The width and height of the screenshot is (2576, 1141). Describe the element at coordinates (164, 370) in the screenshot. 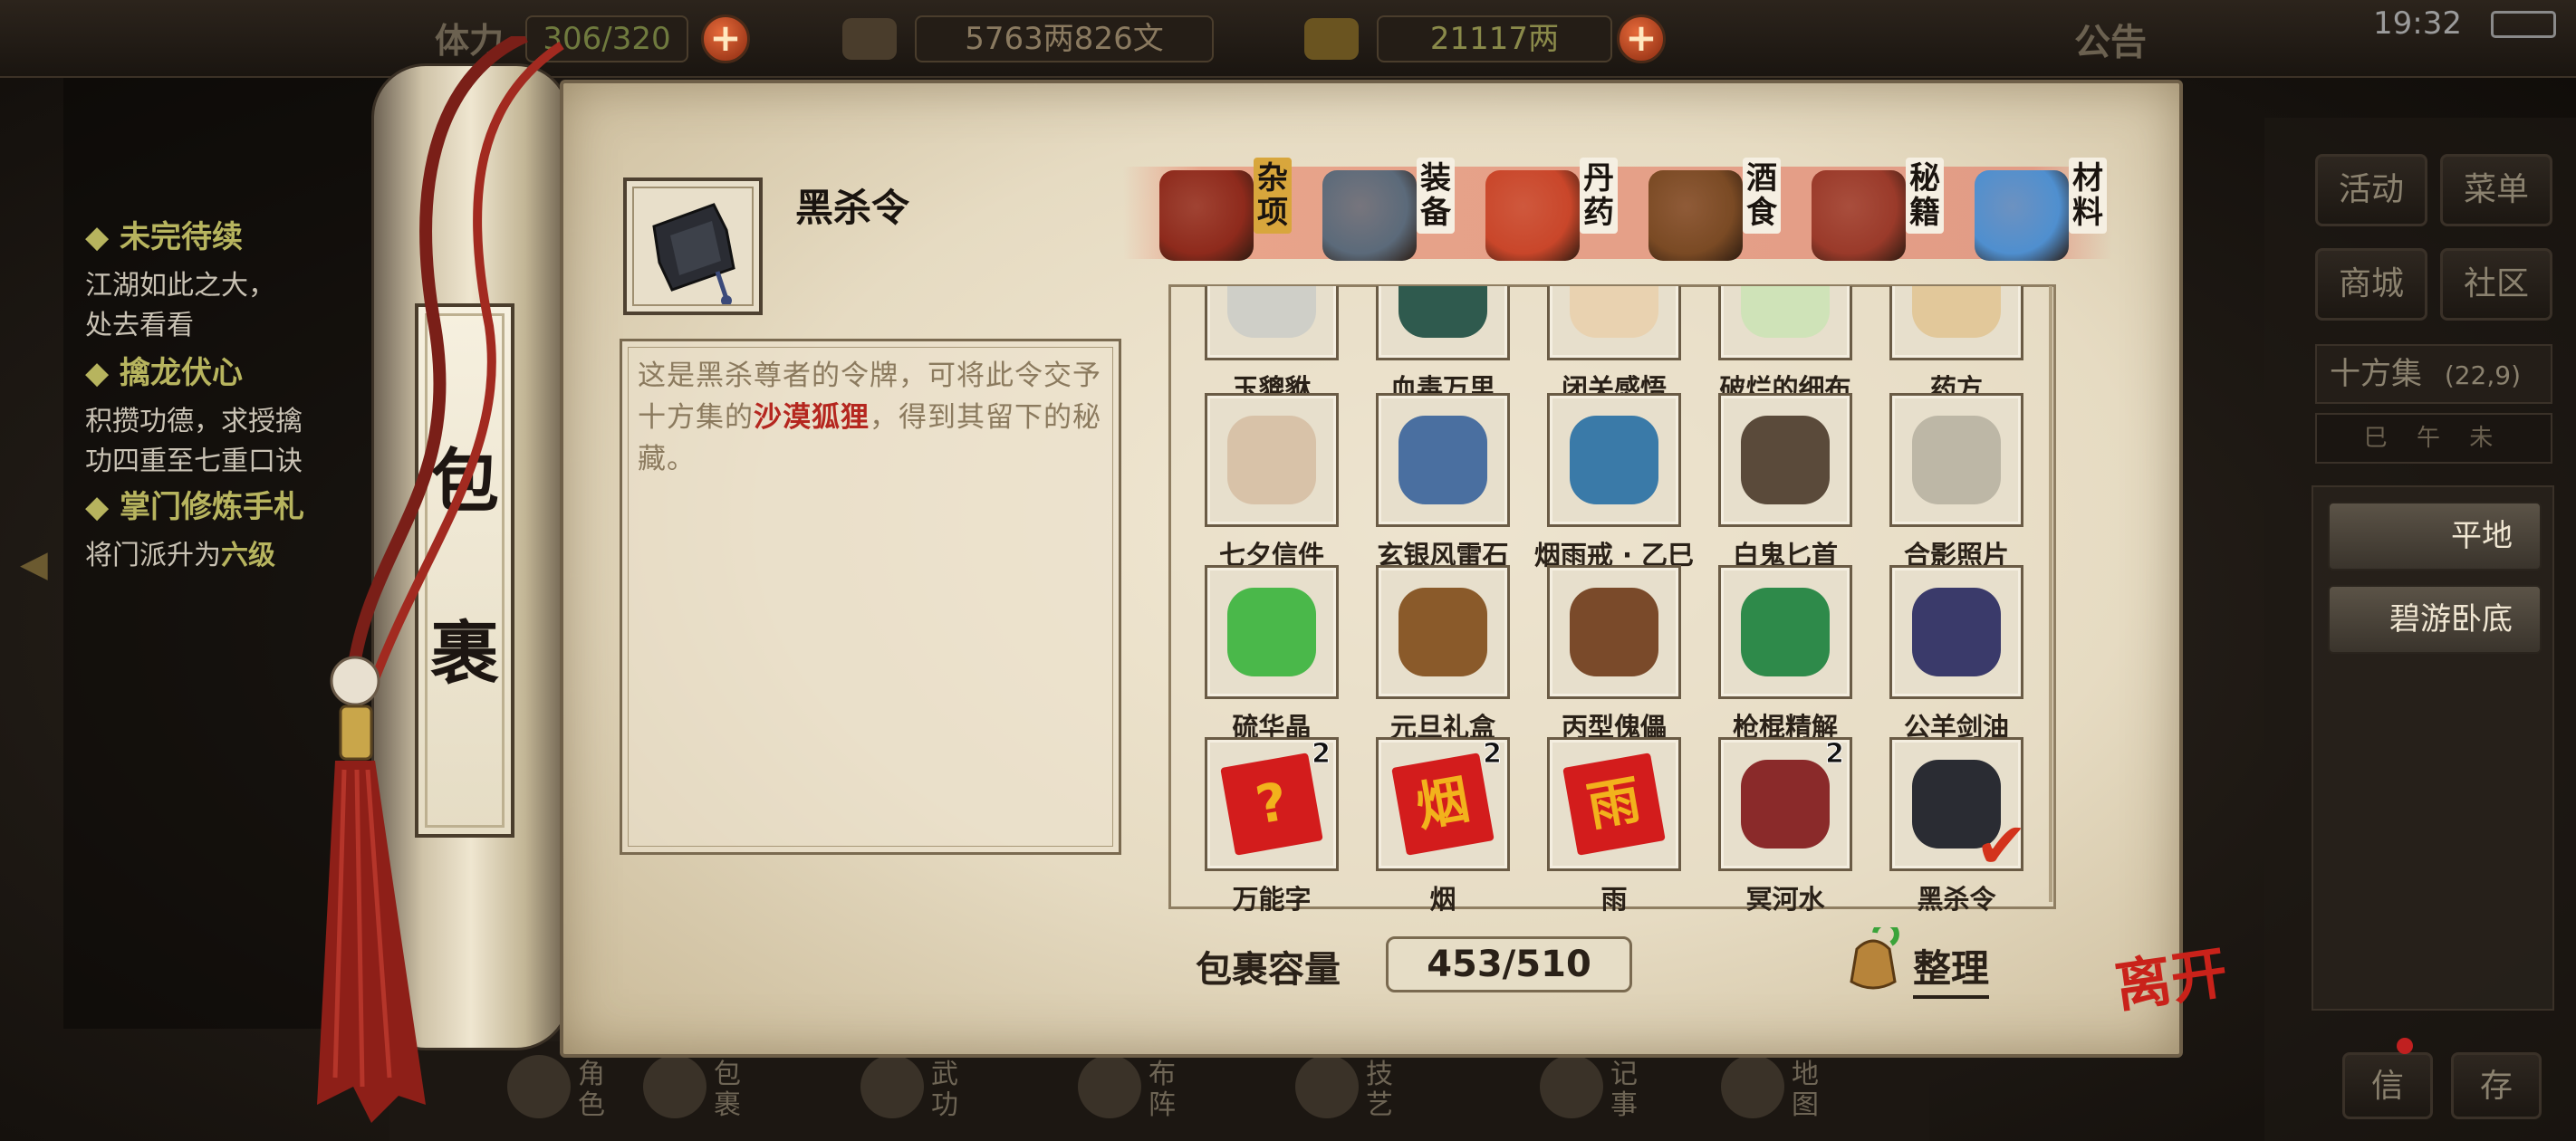

I see `quest-title: ◆ 擒龙伏心` at that location.